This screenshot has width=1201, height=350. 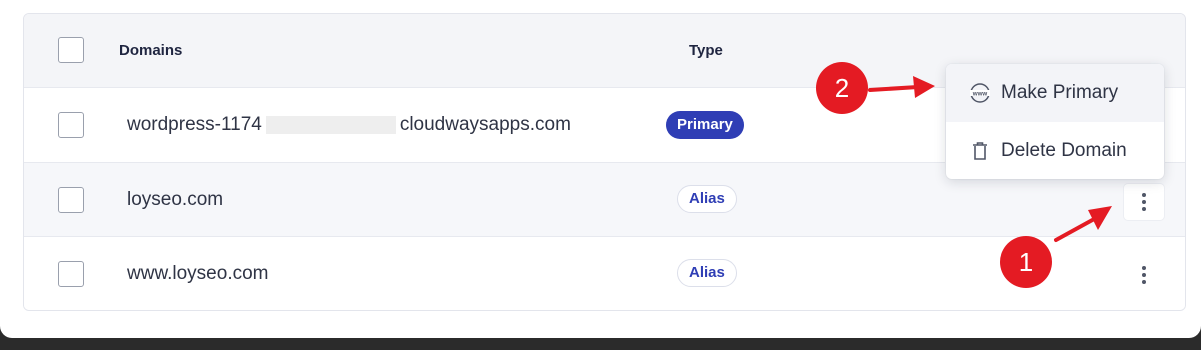 I want to click on arrow-to-actions-button, so click(x=1083, y=224).